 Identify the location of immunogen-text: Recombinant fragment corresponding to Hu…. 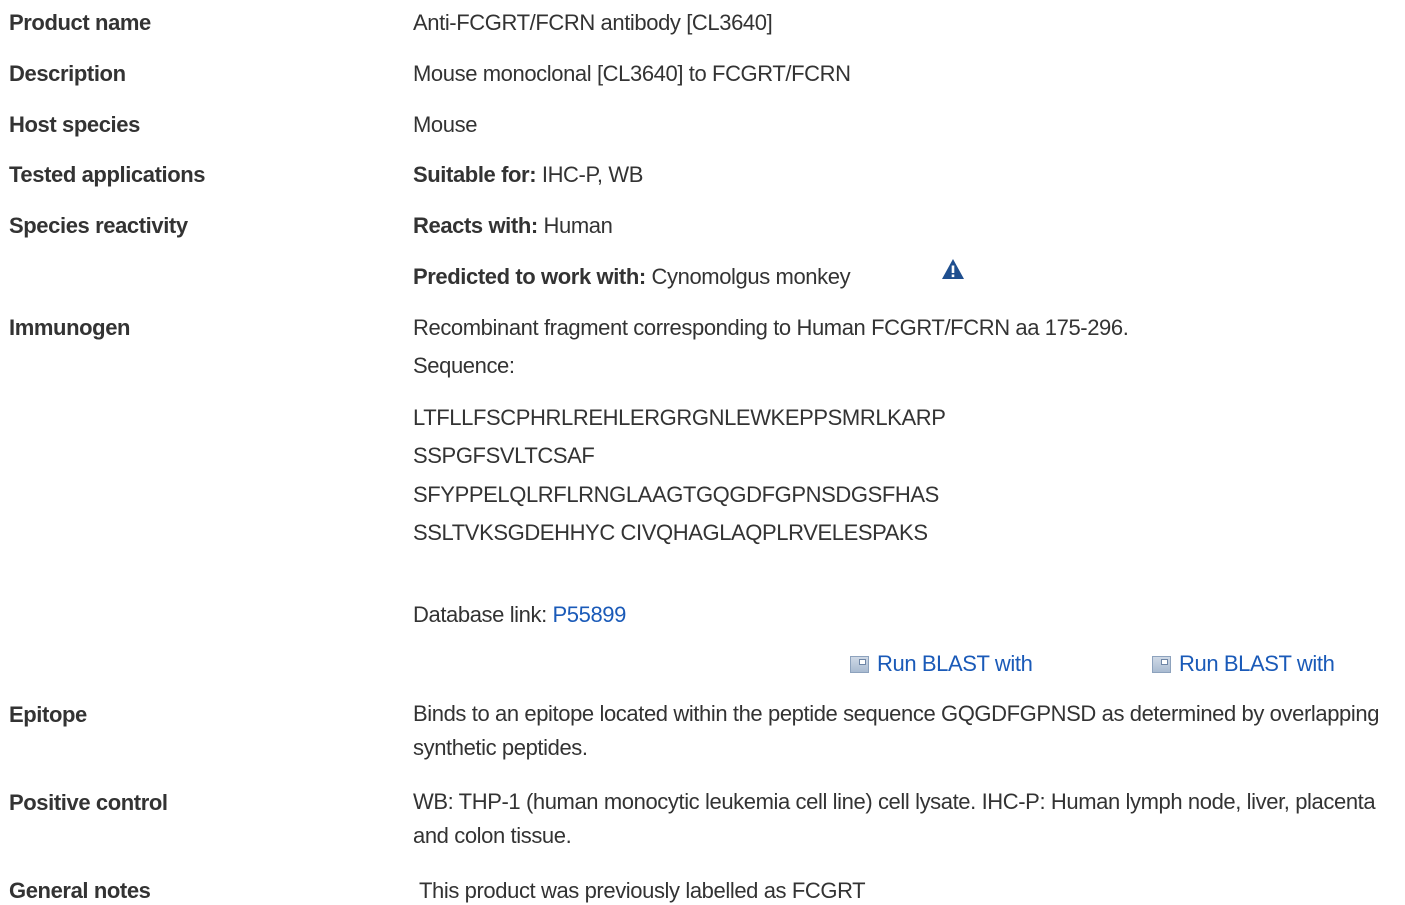
(771, 327).